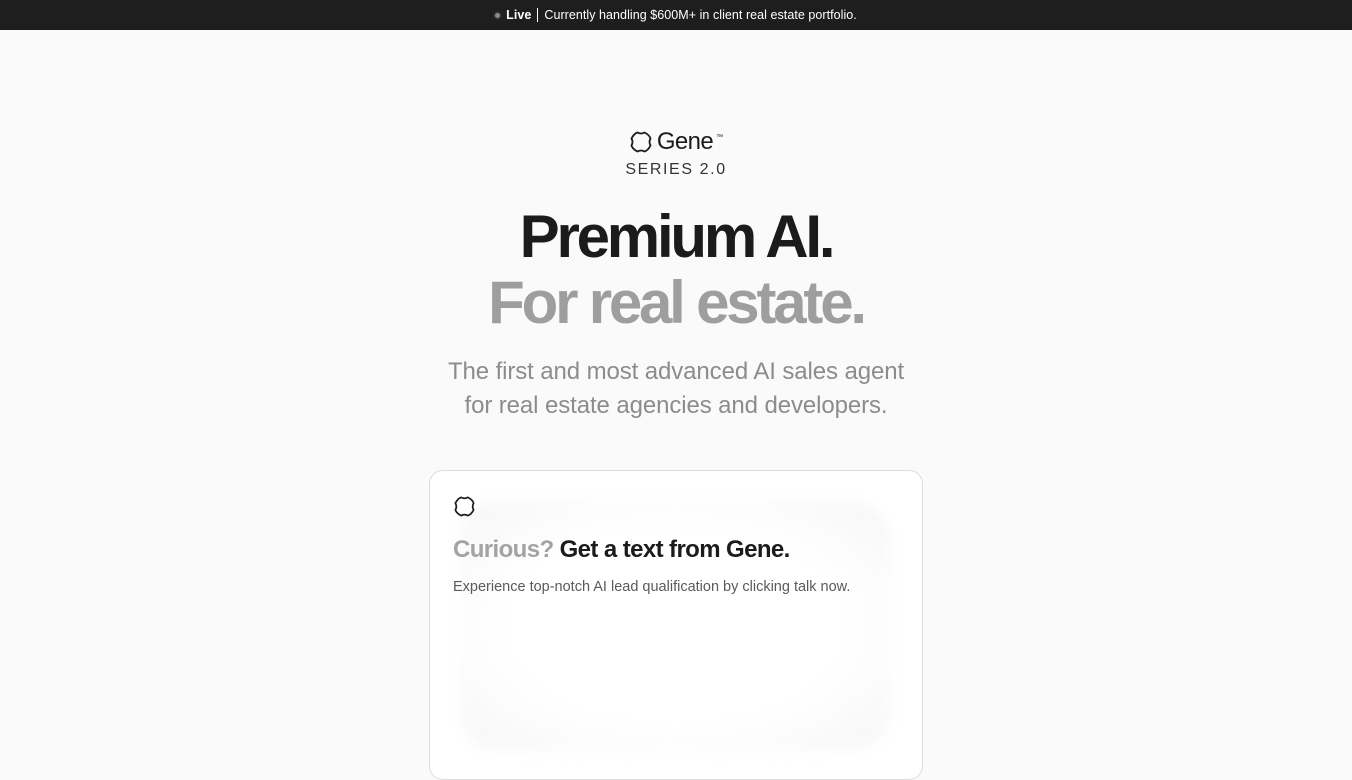 The image size is (1352, 780). What do you see at coordinates (498, 15) in the screenshot?
I see `live-status-dot-icon` at bounding box center [498, 15].